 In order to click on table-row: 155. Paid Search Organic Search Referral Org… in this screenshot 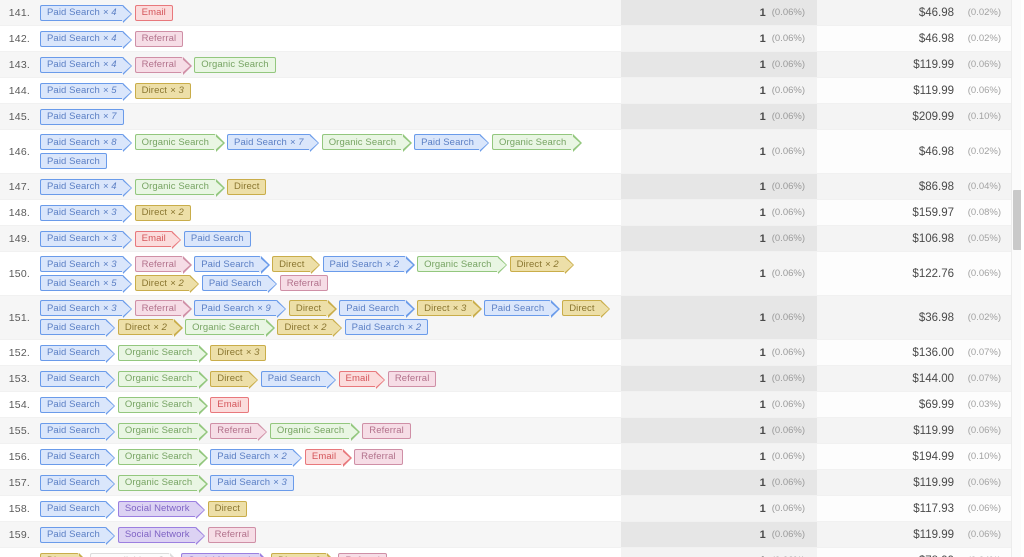, I will do `click(505, 431)`.